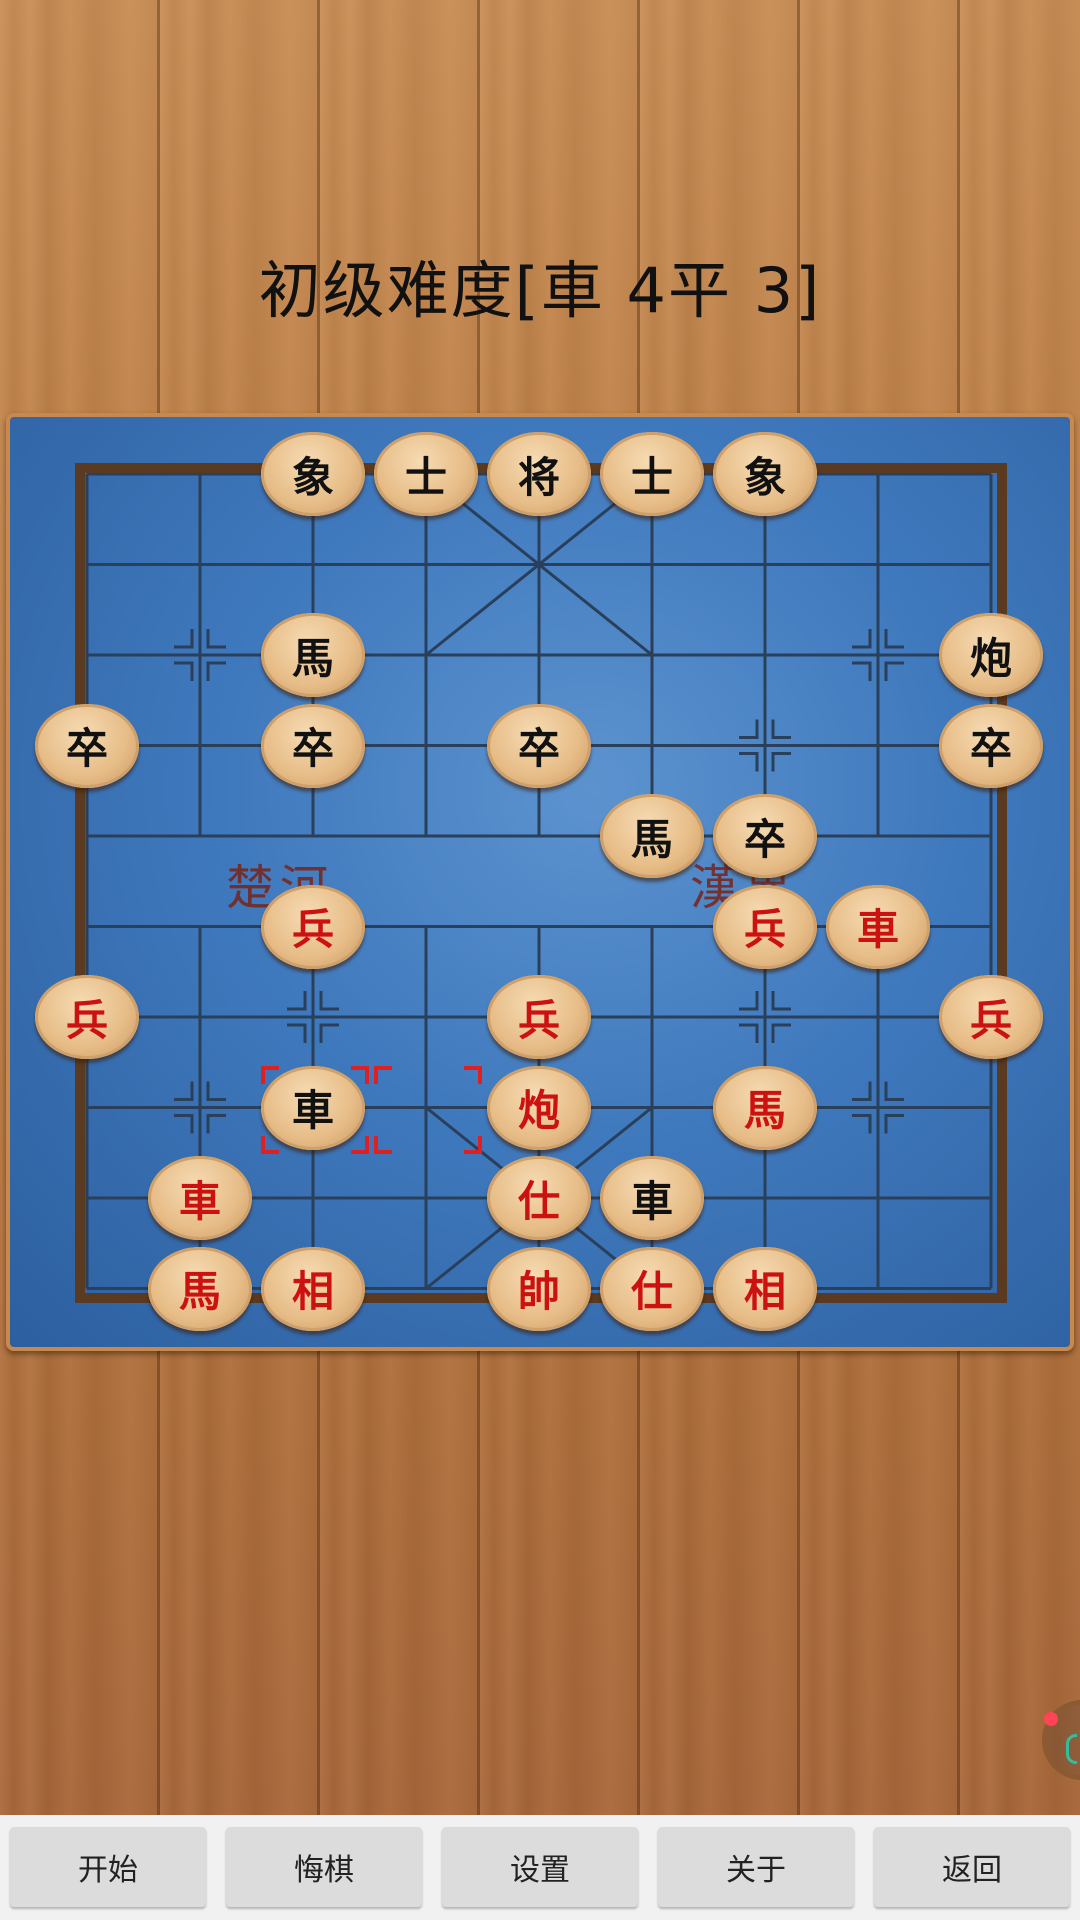  What do you see at coordinates (539, 474) in the screenshot?
I see `black-piece: 将` at bounding box center [539, 474].